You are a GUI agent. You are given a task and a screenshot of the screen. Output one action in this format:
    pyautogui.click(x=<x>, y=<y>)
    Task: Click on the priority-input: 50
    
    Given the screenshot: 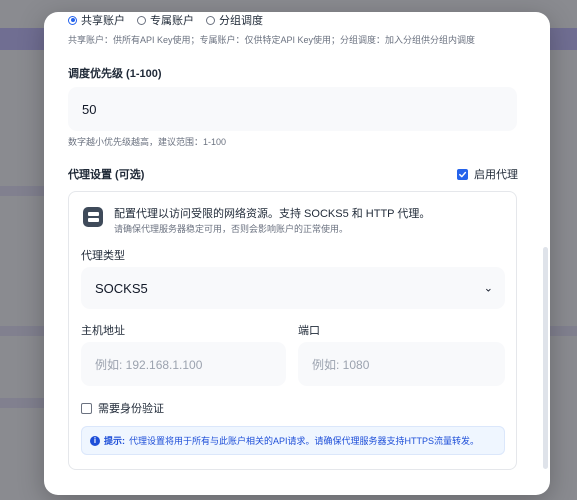 What is the action you would take?
    pyautogui.click(x=292, y=109)
    